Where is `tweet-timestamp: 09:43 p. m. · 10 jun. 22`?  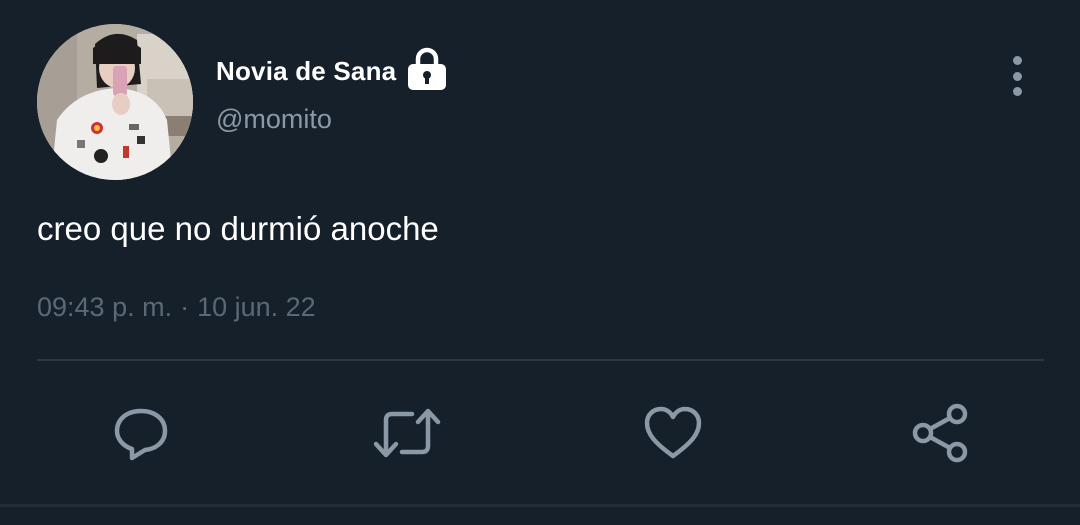
tweet-timestamp: 09:43 p. m. · 10 jun. 22 is located at coordinates (176, 307).